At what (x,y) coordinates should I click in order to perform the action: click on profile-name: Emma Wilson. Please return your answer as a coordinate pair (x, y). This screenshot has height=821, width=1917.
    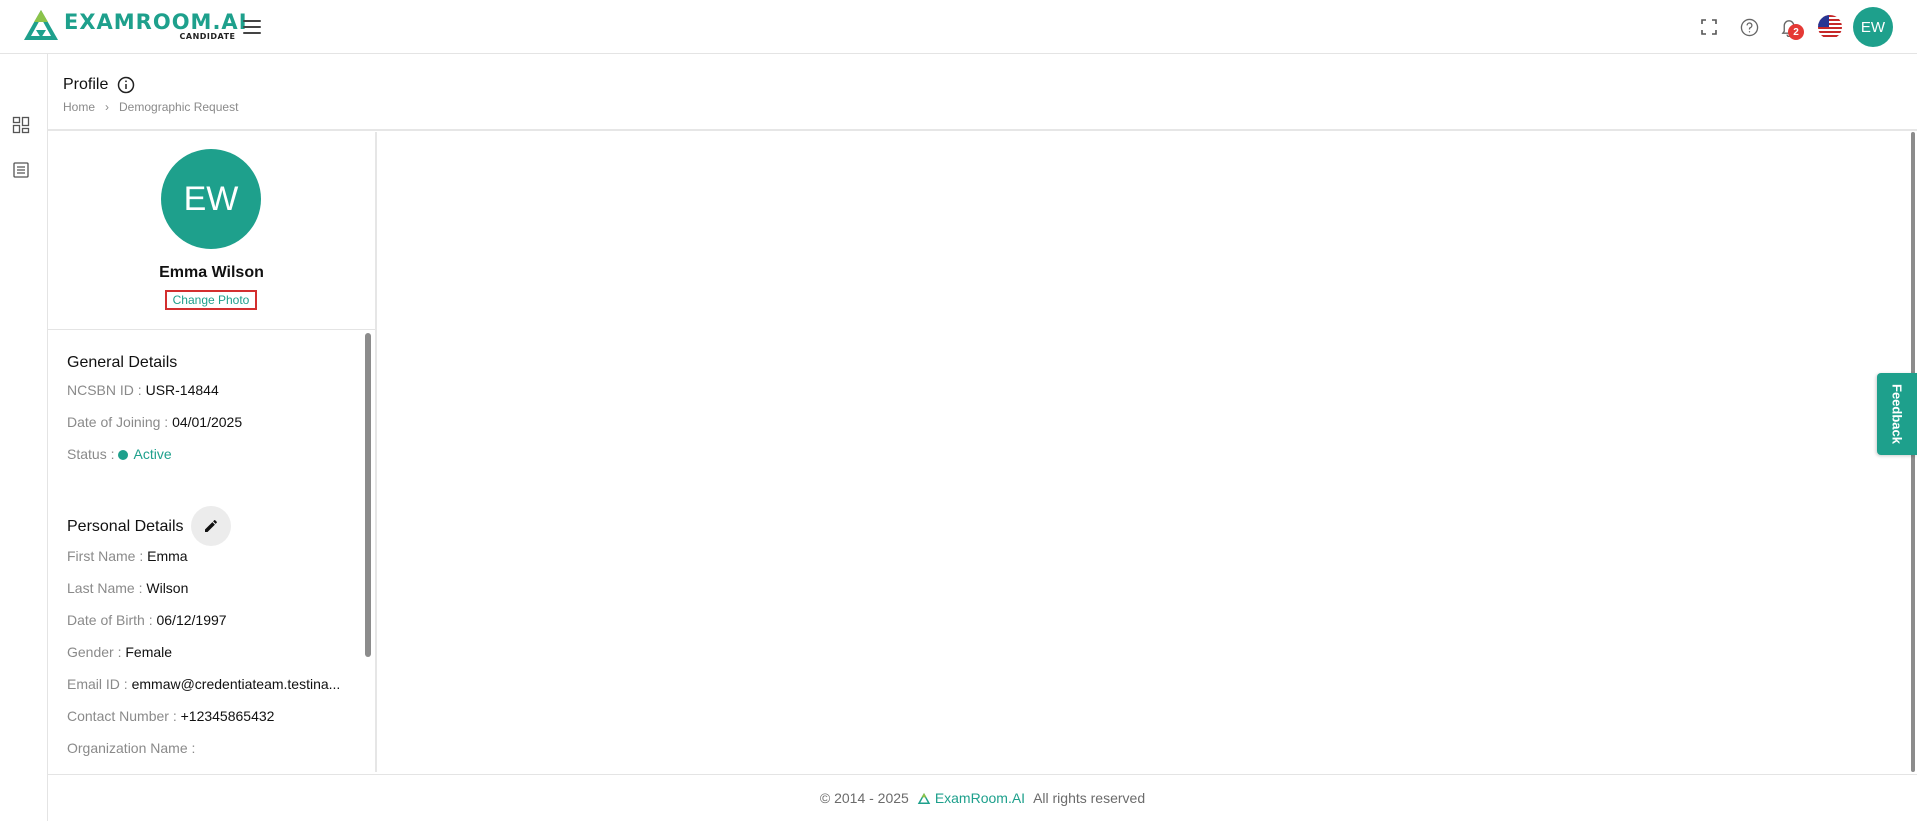
    Looking at the image, I should click on (211, 272).